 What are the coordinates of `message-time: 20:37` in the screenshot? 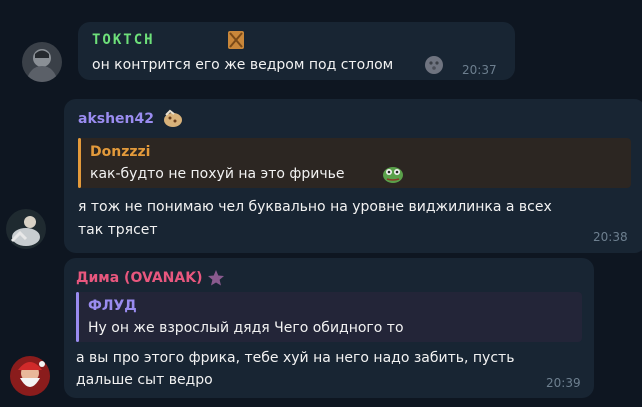 It's located at (479, 70).